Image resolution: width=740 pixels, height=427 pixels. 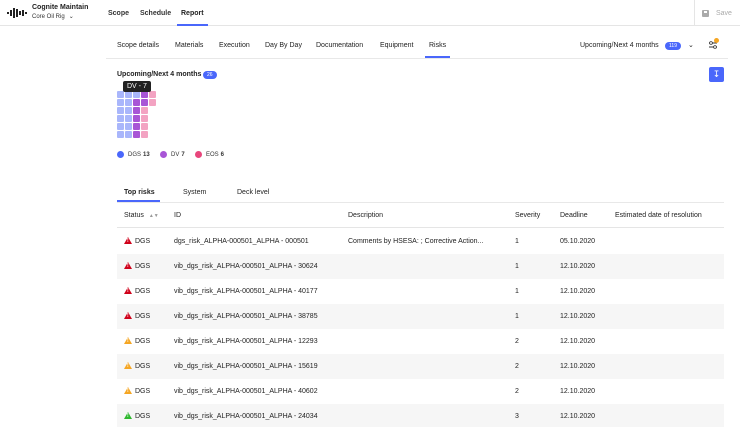 What do you see at coordinates (133, 154) in the screenshot?
I see `legend-item-dgs: DGS 13` at bounding box center [133, 154].